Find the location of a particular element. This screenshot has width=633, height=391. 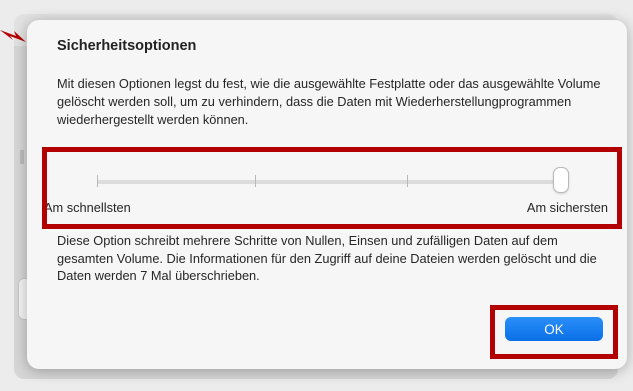

background-window-detail is located at coordinates (22, 157).